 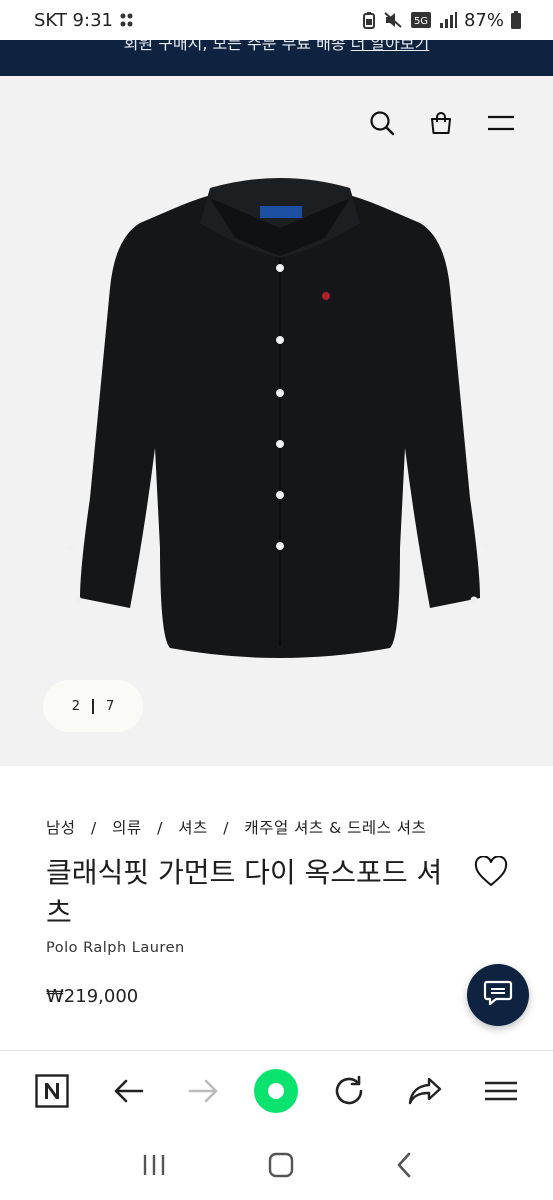 I want to click on banner-text: 회원 구매시, 모든 주문 무료 배송 더 알아보기, so click(x=276, y=49).